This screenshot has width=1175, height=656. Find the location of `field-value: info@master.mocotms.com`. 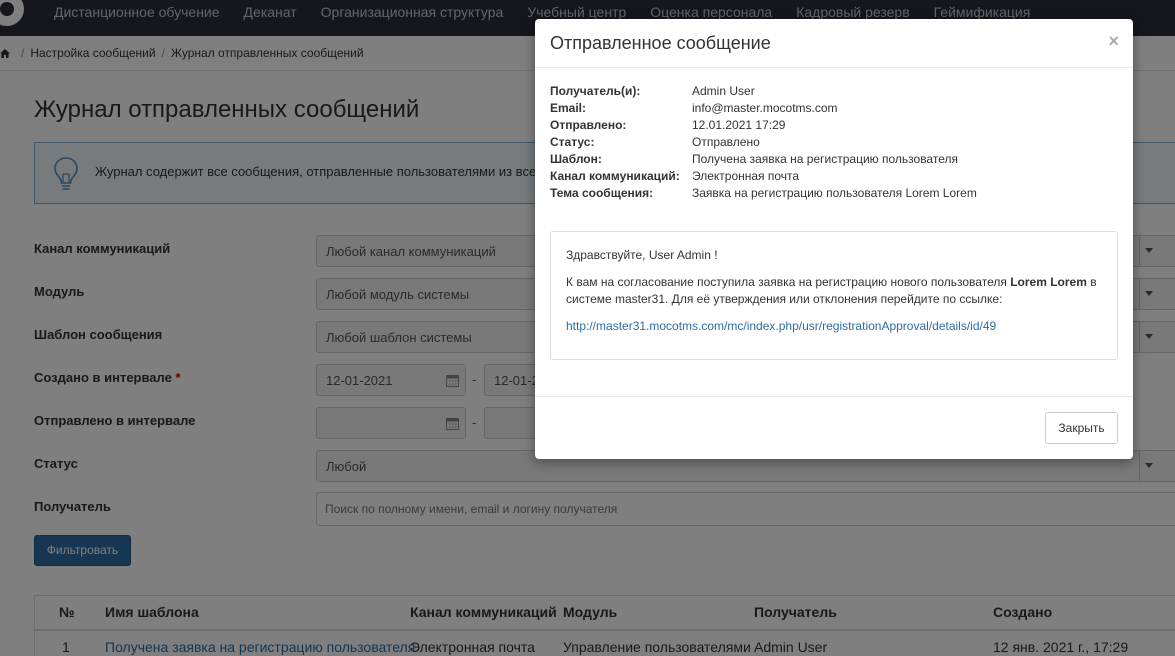

field-value: info@master.mocotms.com is located at coordinates (765, 108).